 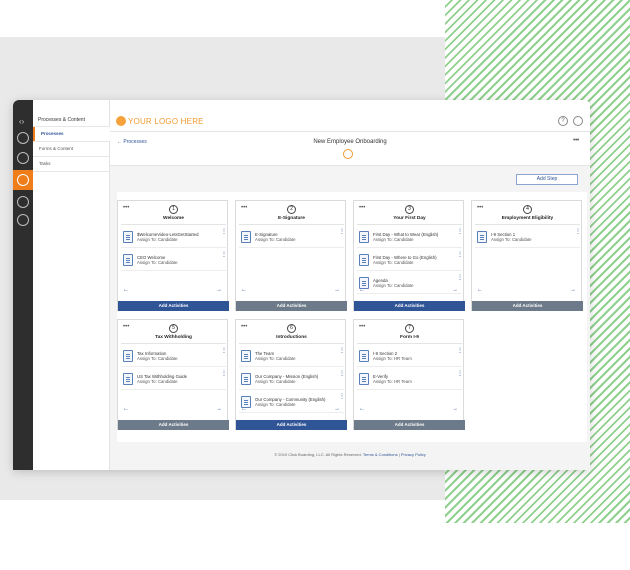 What do you see at coordinates (563, 121) in the screenshot?
I see `help-icon: ?` at bounding box center [563, 121].